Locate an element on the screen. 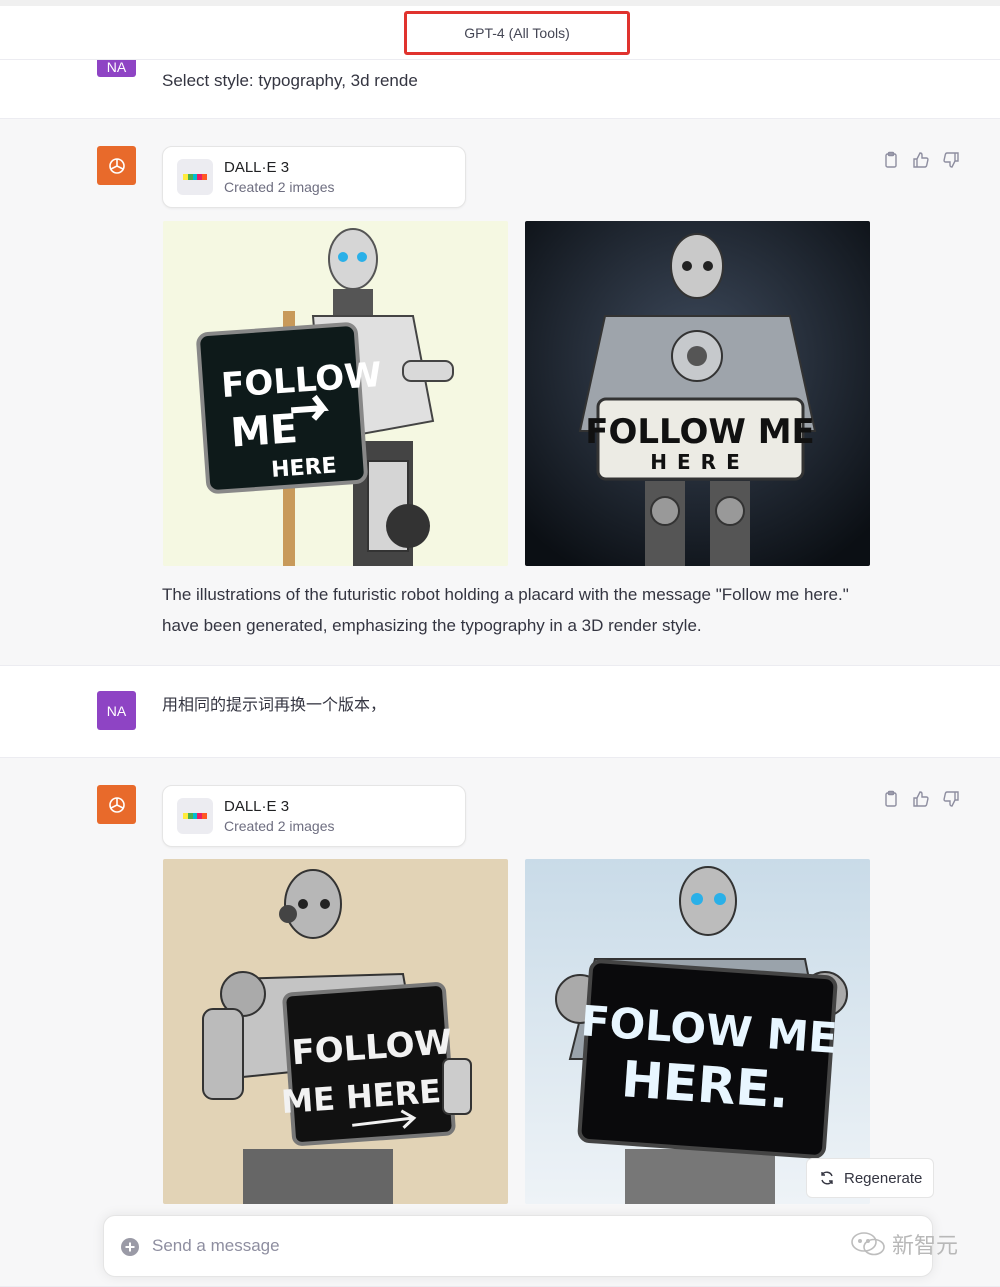 The width and height of the screenshot is (1000, 1287). user-message-row: NA Select style: typography, 3d rende is located at coordinates (500, 85).